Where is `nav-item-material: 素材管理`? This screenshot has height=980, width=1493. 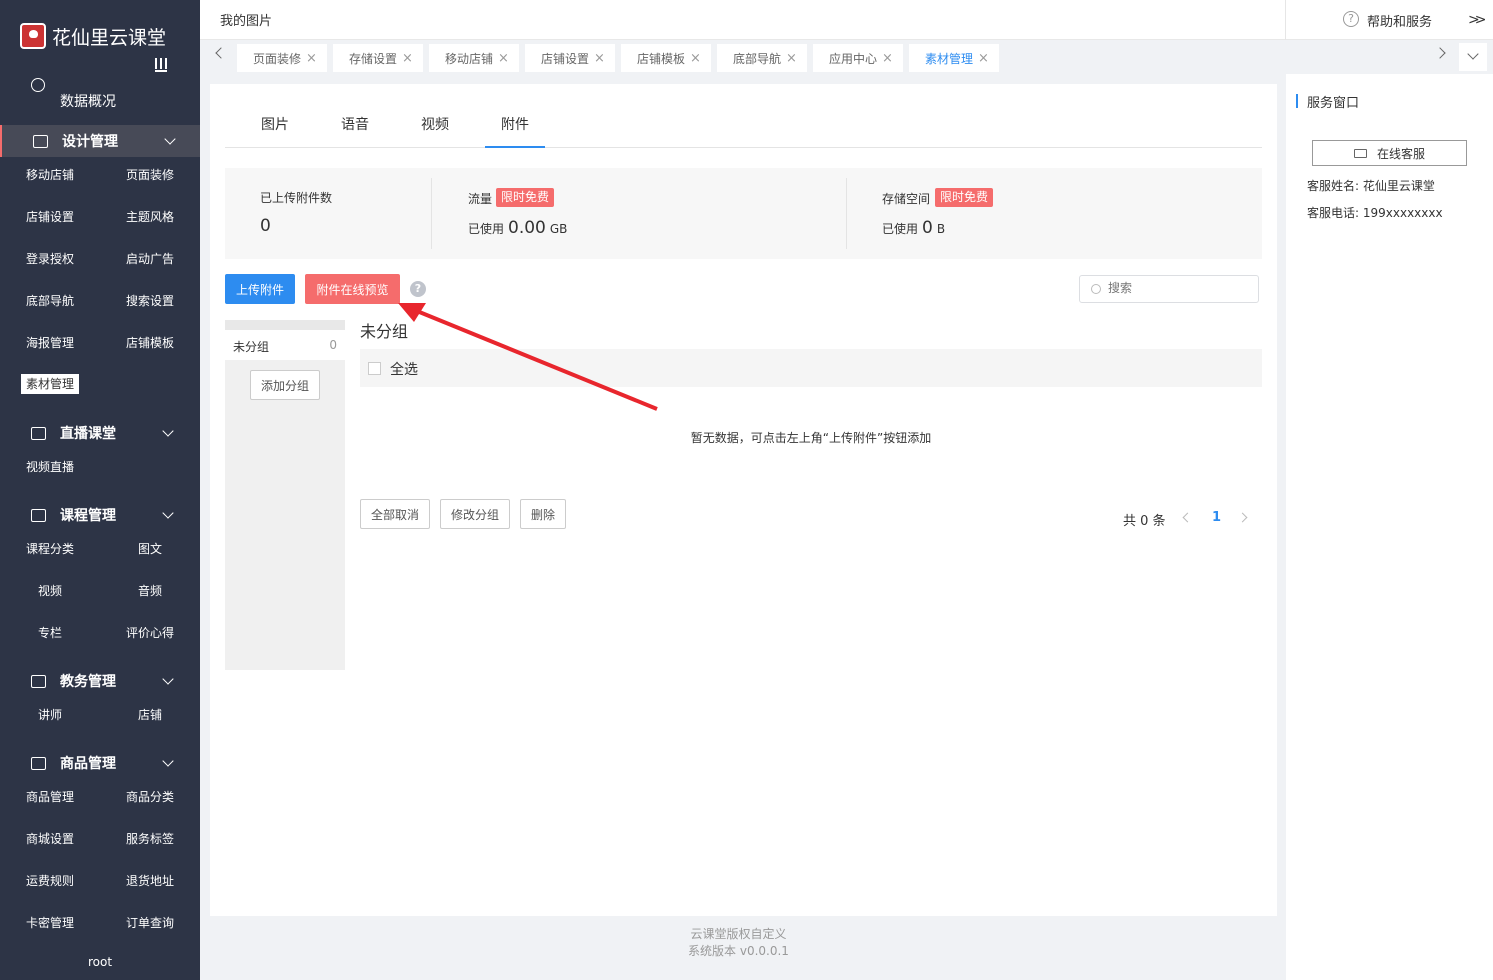 nav-item-material: 素材管理 is located at coordinates (50, 384).